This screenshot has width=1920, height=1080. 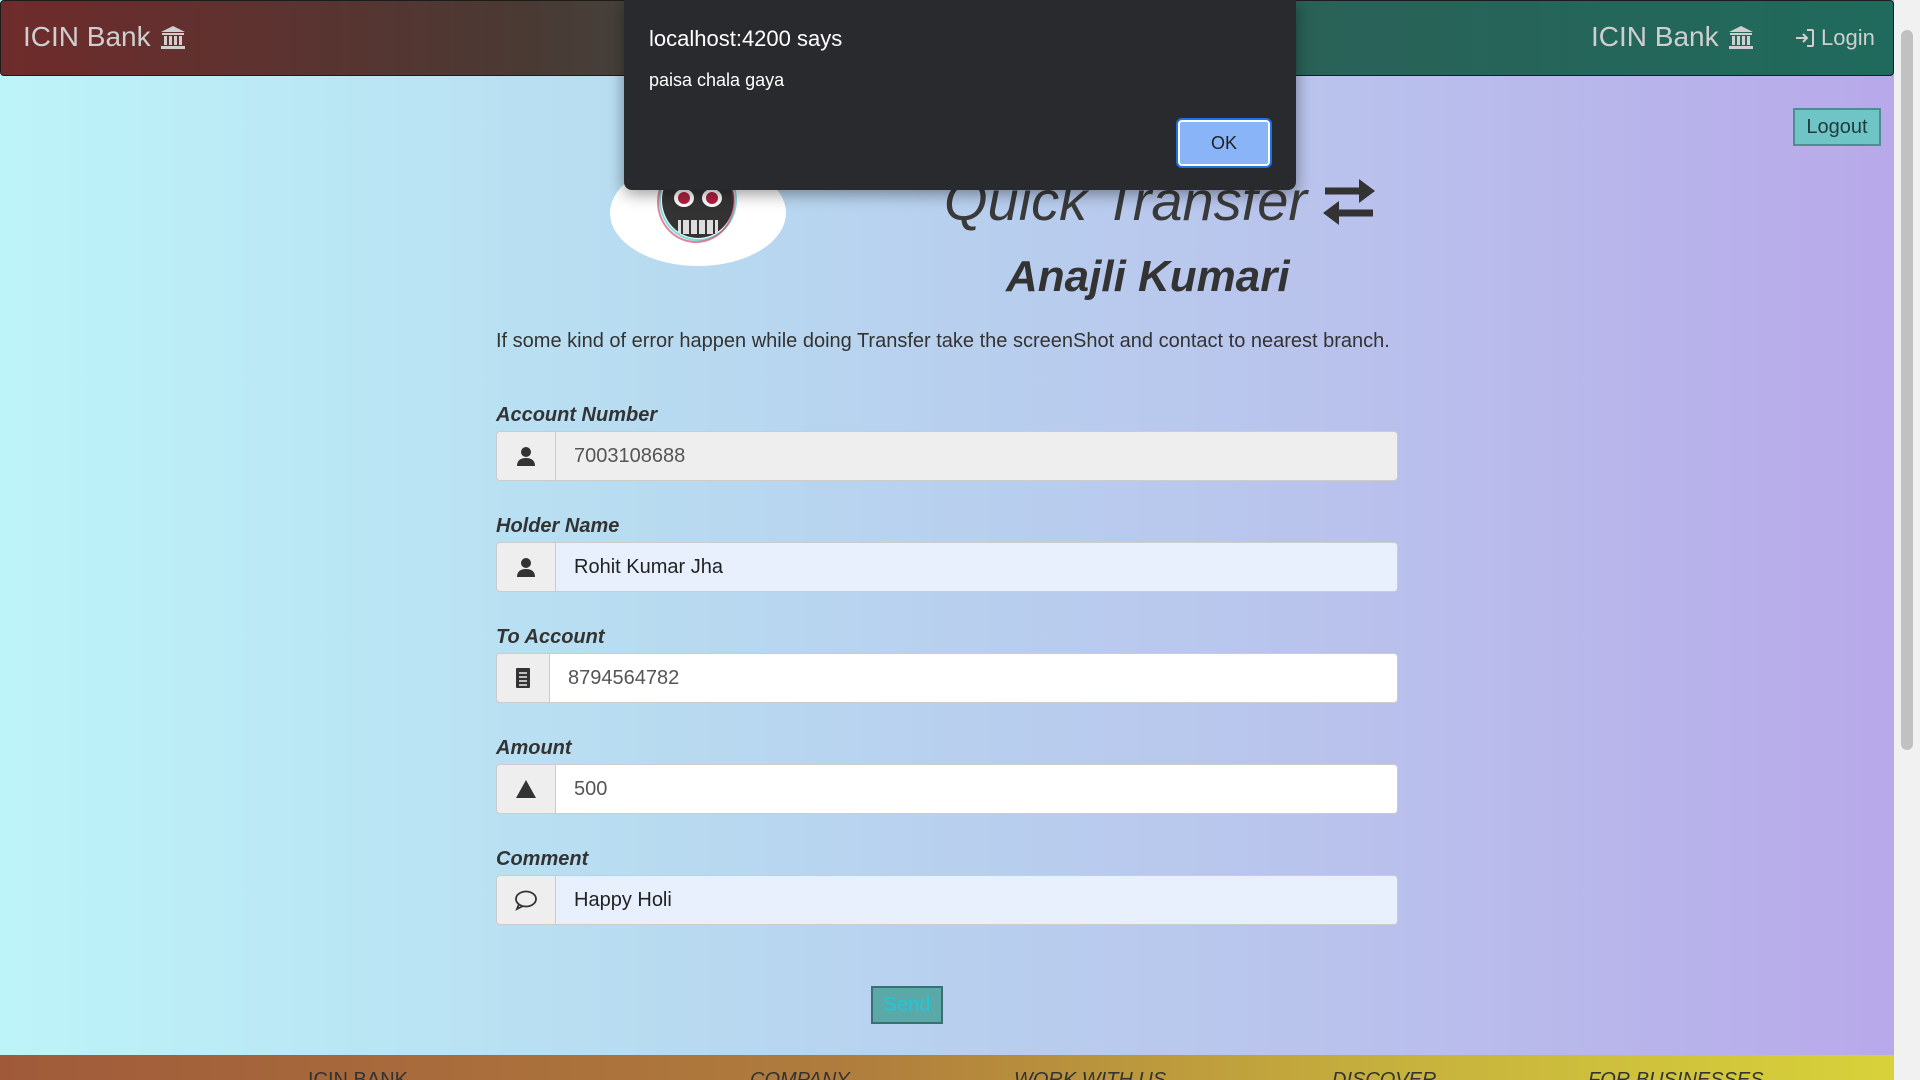 I want to click on comment-label: Comment, so click(x=542, y=859).